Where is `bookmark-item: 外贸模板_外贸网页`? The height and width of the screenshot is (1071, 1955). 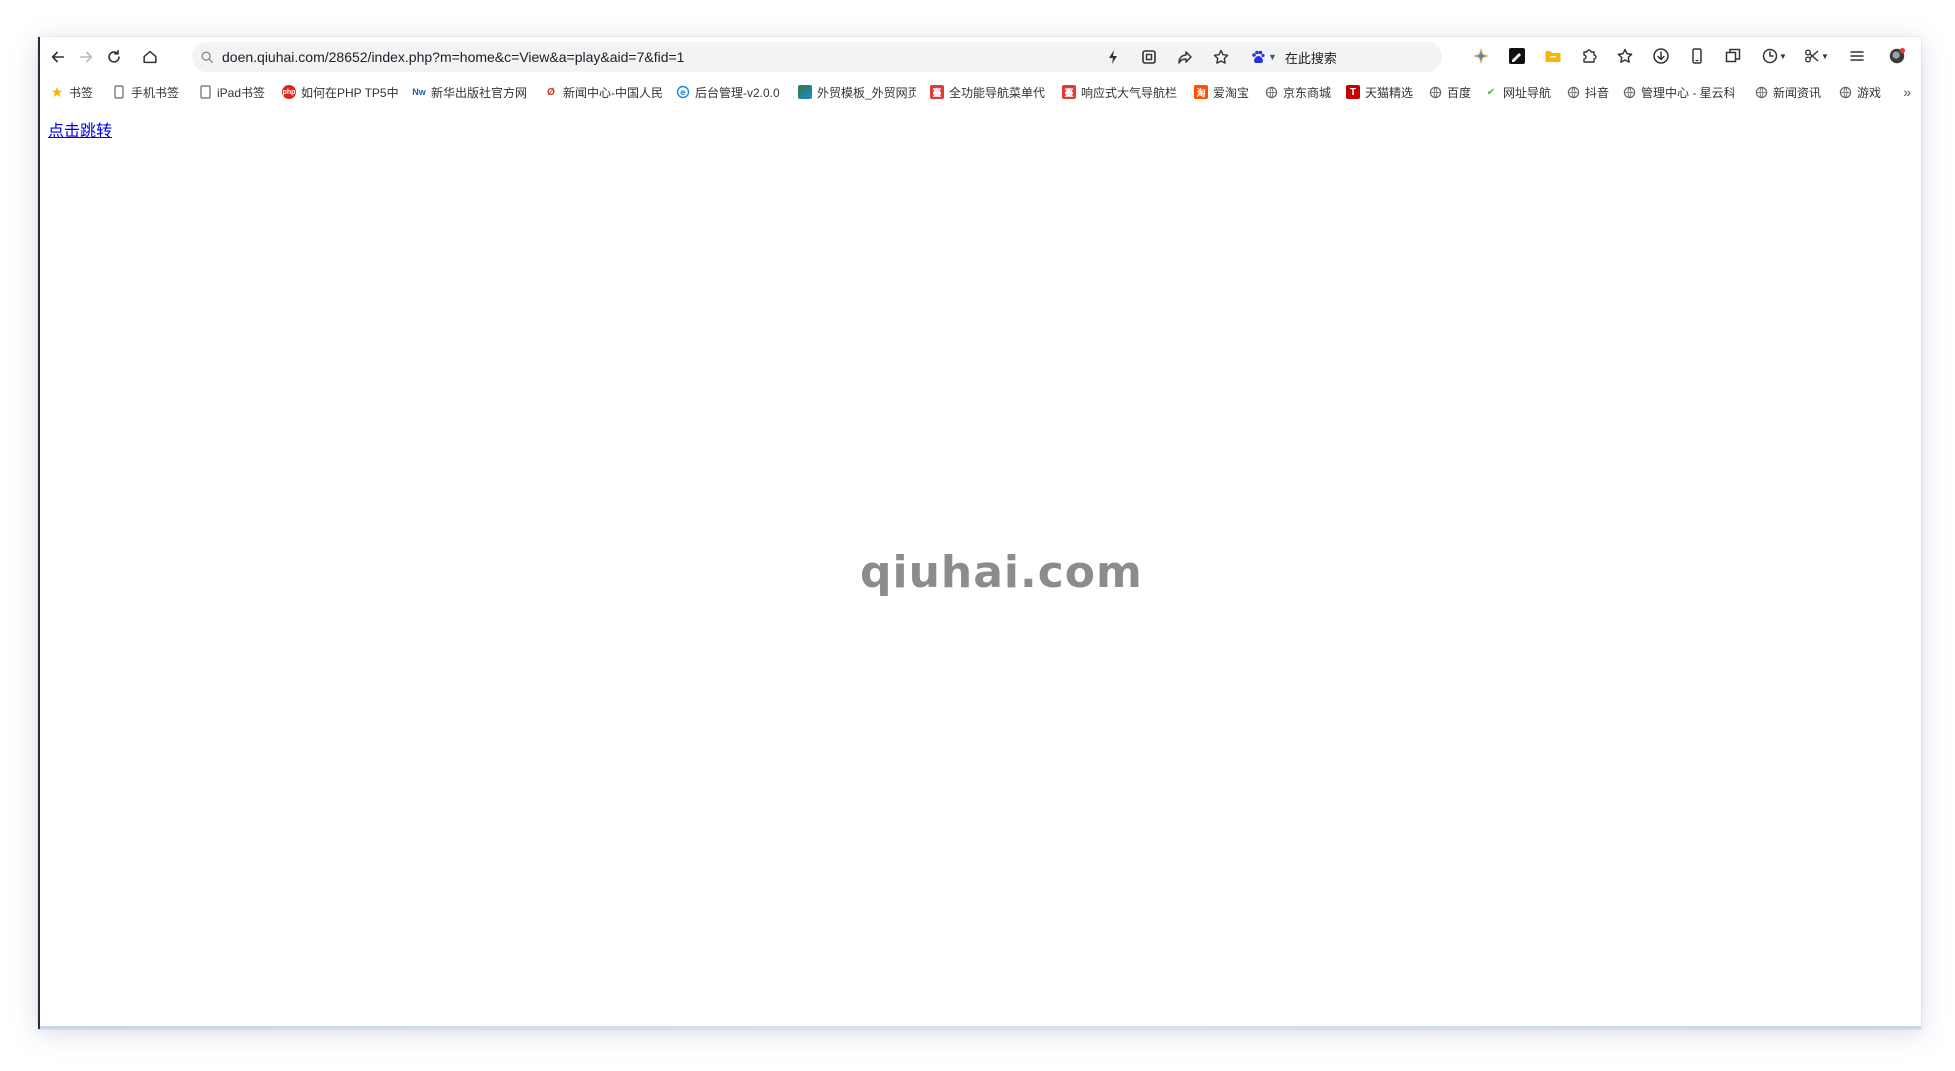
bookmark-item: 外贸模板_外贸网页 is located at coordinates (857, 92).